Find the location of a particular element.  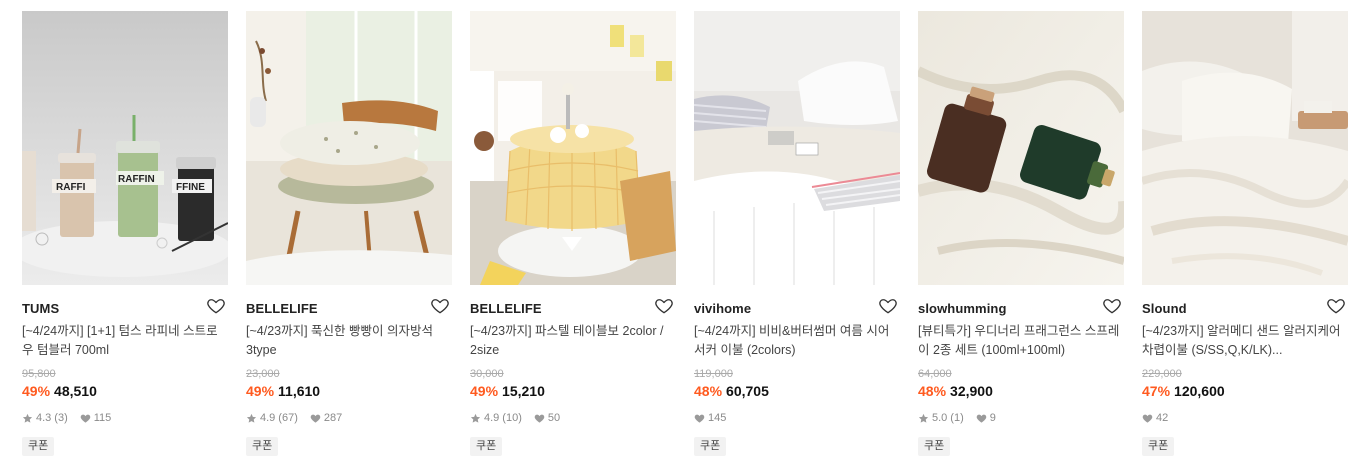

brand-name: Slound is located at coordinates (1164, 308).